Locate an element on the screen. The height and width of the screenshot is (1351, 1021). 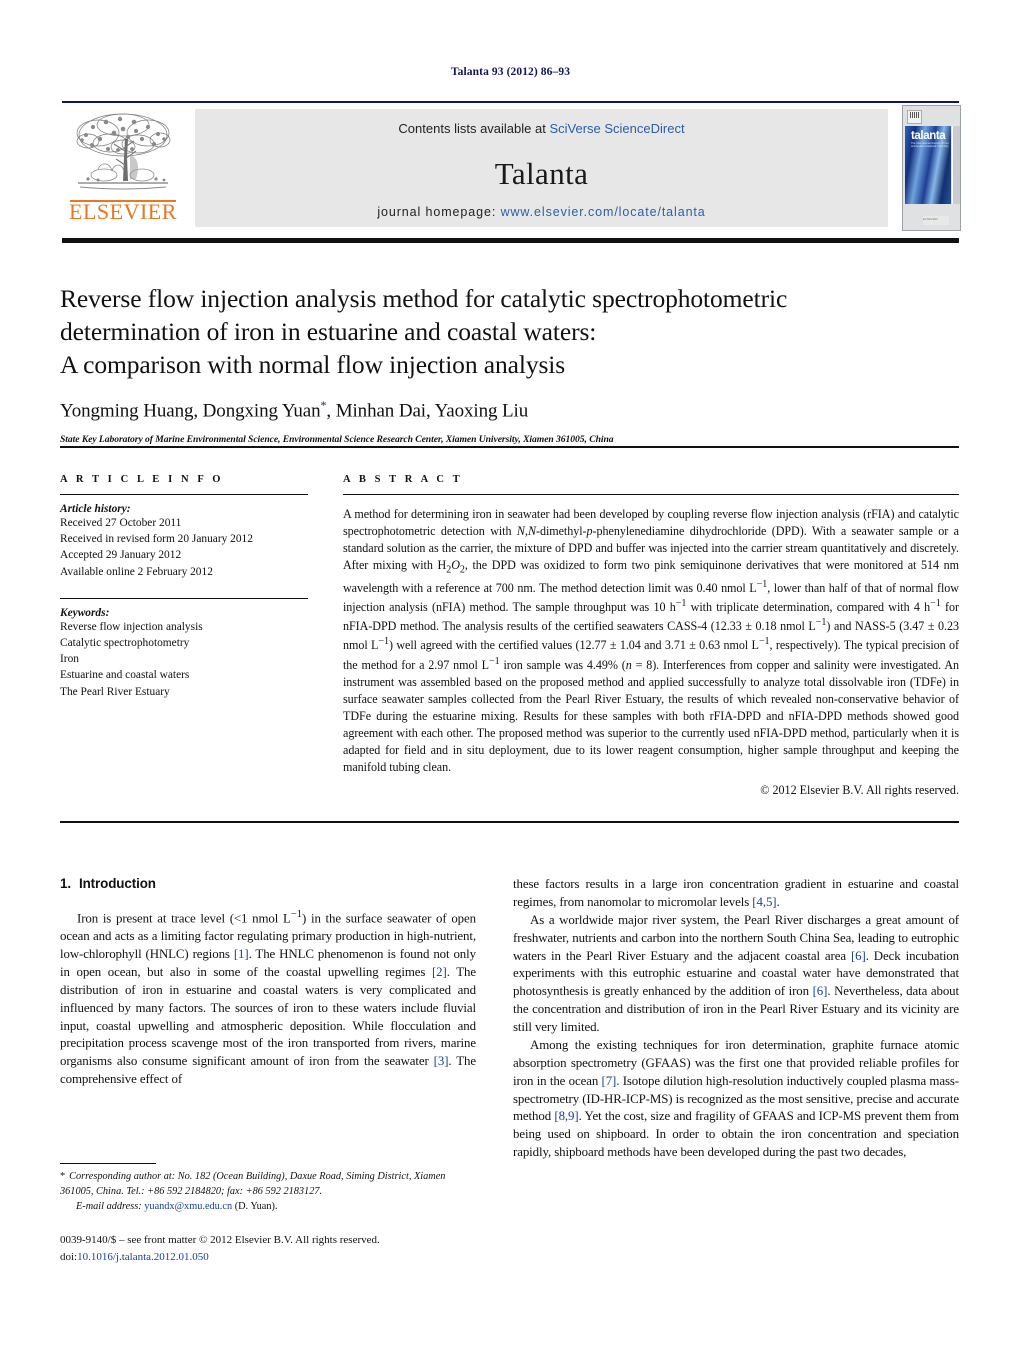
keyword-item: Iron is located at coordinates (69, 659).